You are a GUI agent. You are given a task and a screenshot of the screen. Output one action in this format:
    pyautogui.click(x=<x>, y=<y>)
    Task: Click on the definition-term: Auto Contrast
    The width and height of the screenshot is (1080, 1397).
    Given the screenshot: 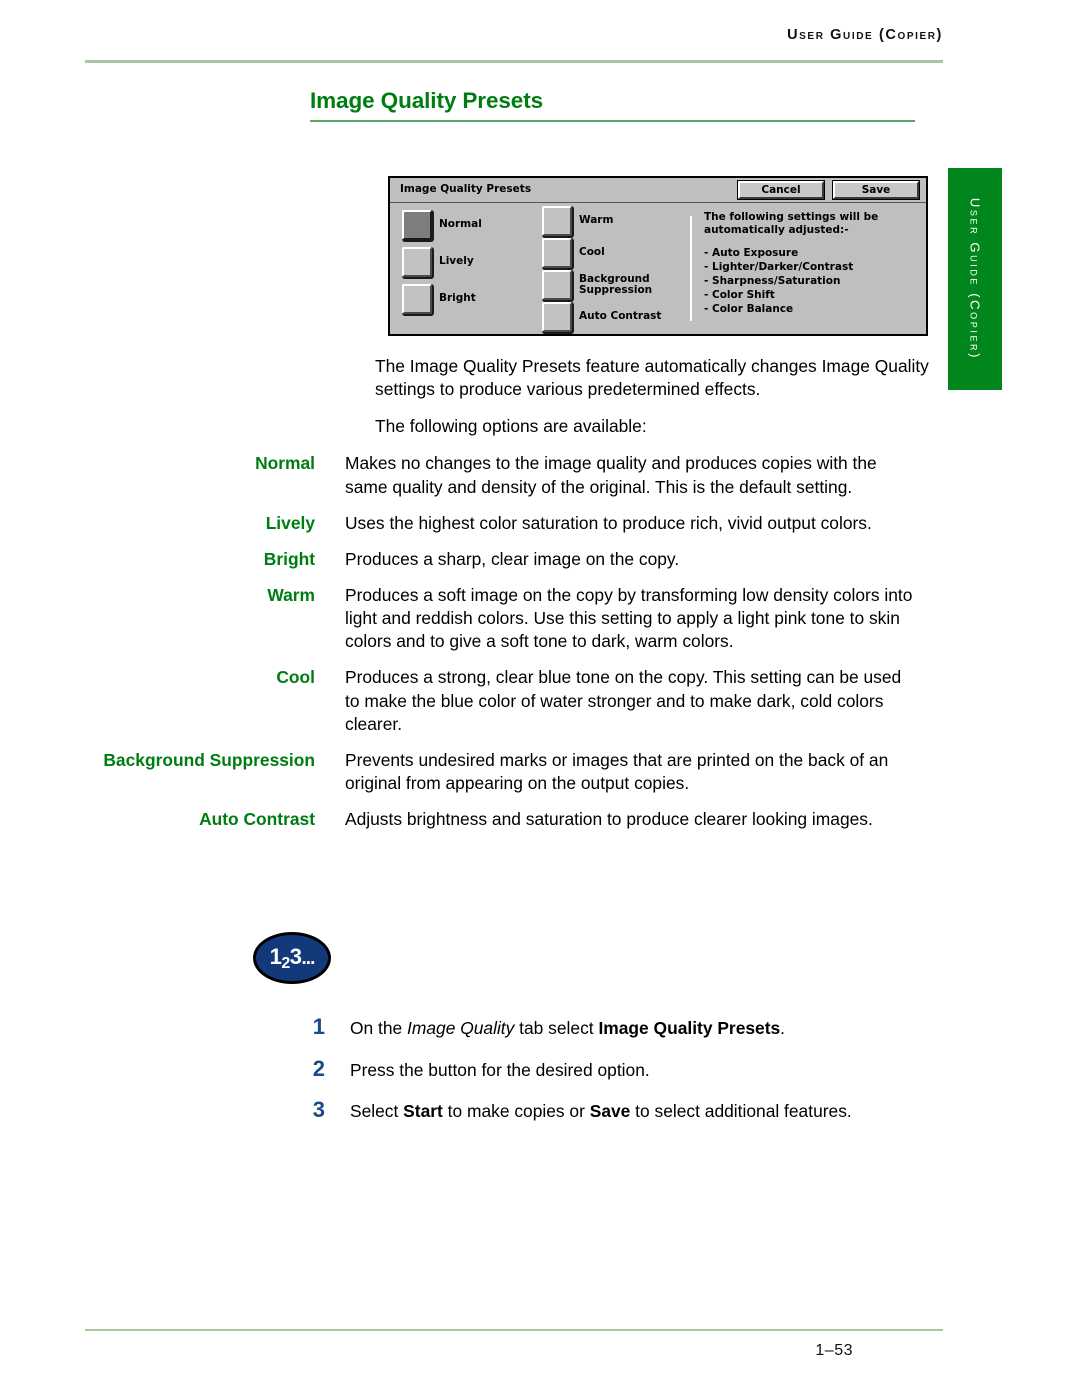 What is the action you would take?
    pyautogui.click(x=257, y=819)
    